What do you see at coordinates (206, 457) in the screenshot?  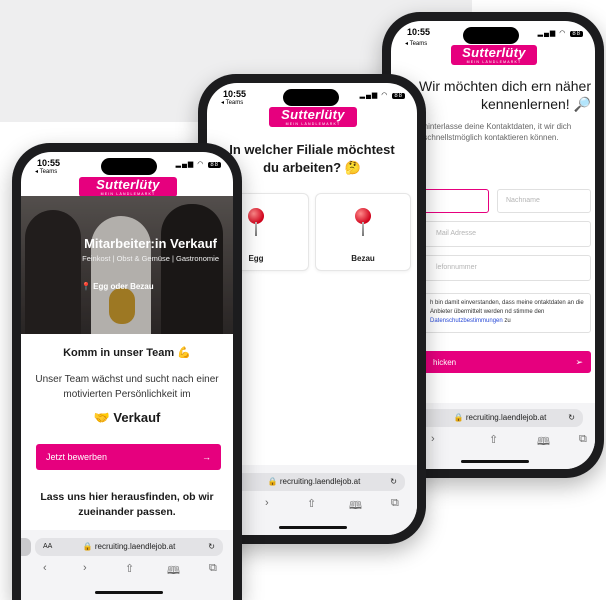 I see `arrow-right-icon: →` at bounding box center [206, 457].